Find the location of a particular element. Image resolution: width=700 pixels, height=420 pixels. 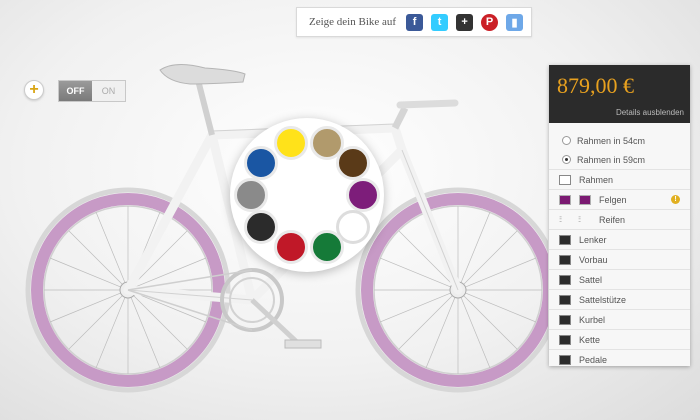

size-option-59: Rahmen in 59cm is located at coordinates (619, 159).